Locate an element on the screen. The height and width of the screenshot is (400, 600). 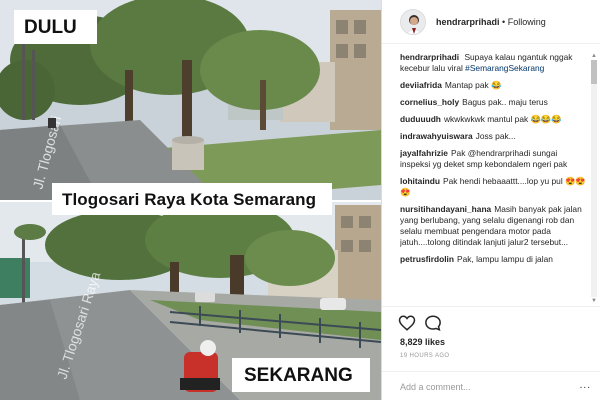
comment-item: deviiafrida Mantap pak 😂 is located at coordinates (494, 85).